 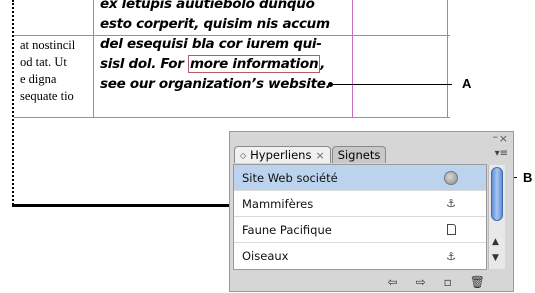 I want to click on hyperlink-source-text: more information, so click(x=254, y=64).